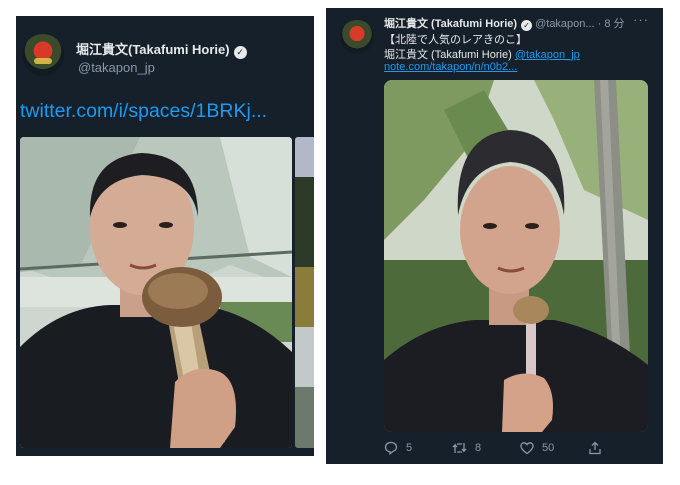 The image size is (680, 485). I want to click on author-name: 堀江貴文 (Takafumi Horie), so click(450, 24).